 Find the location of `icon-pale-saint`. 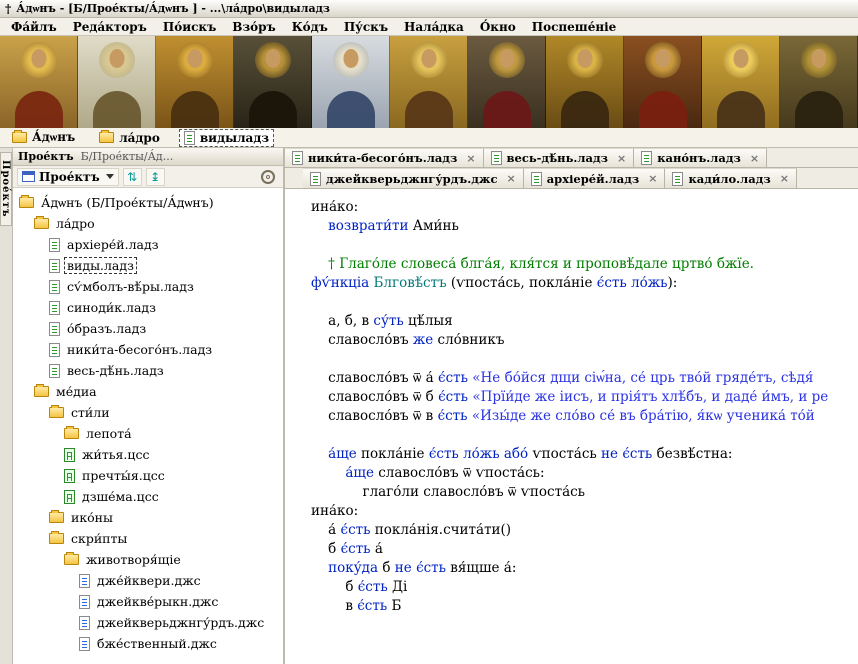

icon-pale-saint is located at coordinates (117, 82).